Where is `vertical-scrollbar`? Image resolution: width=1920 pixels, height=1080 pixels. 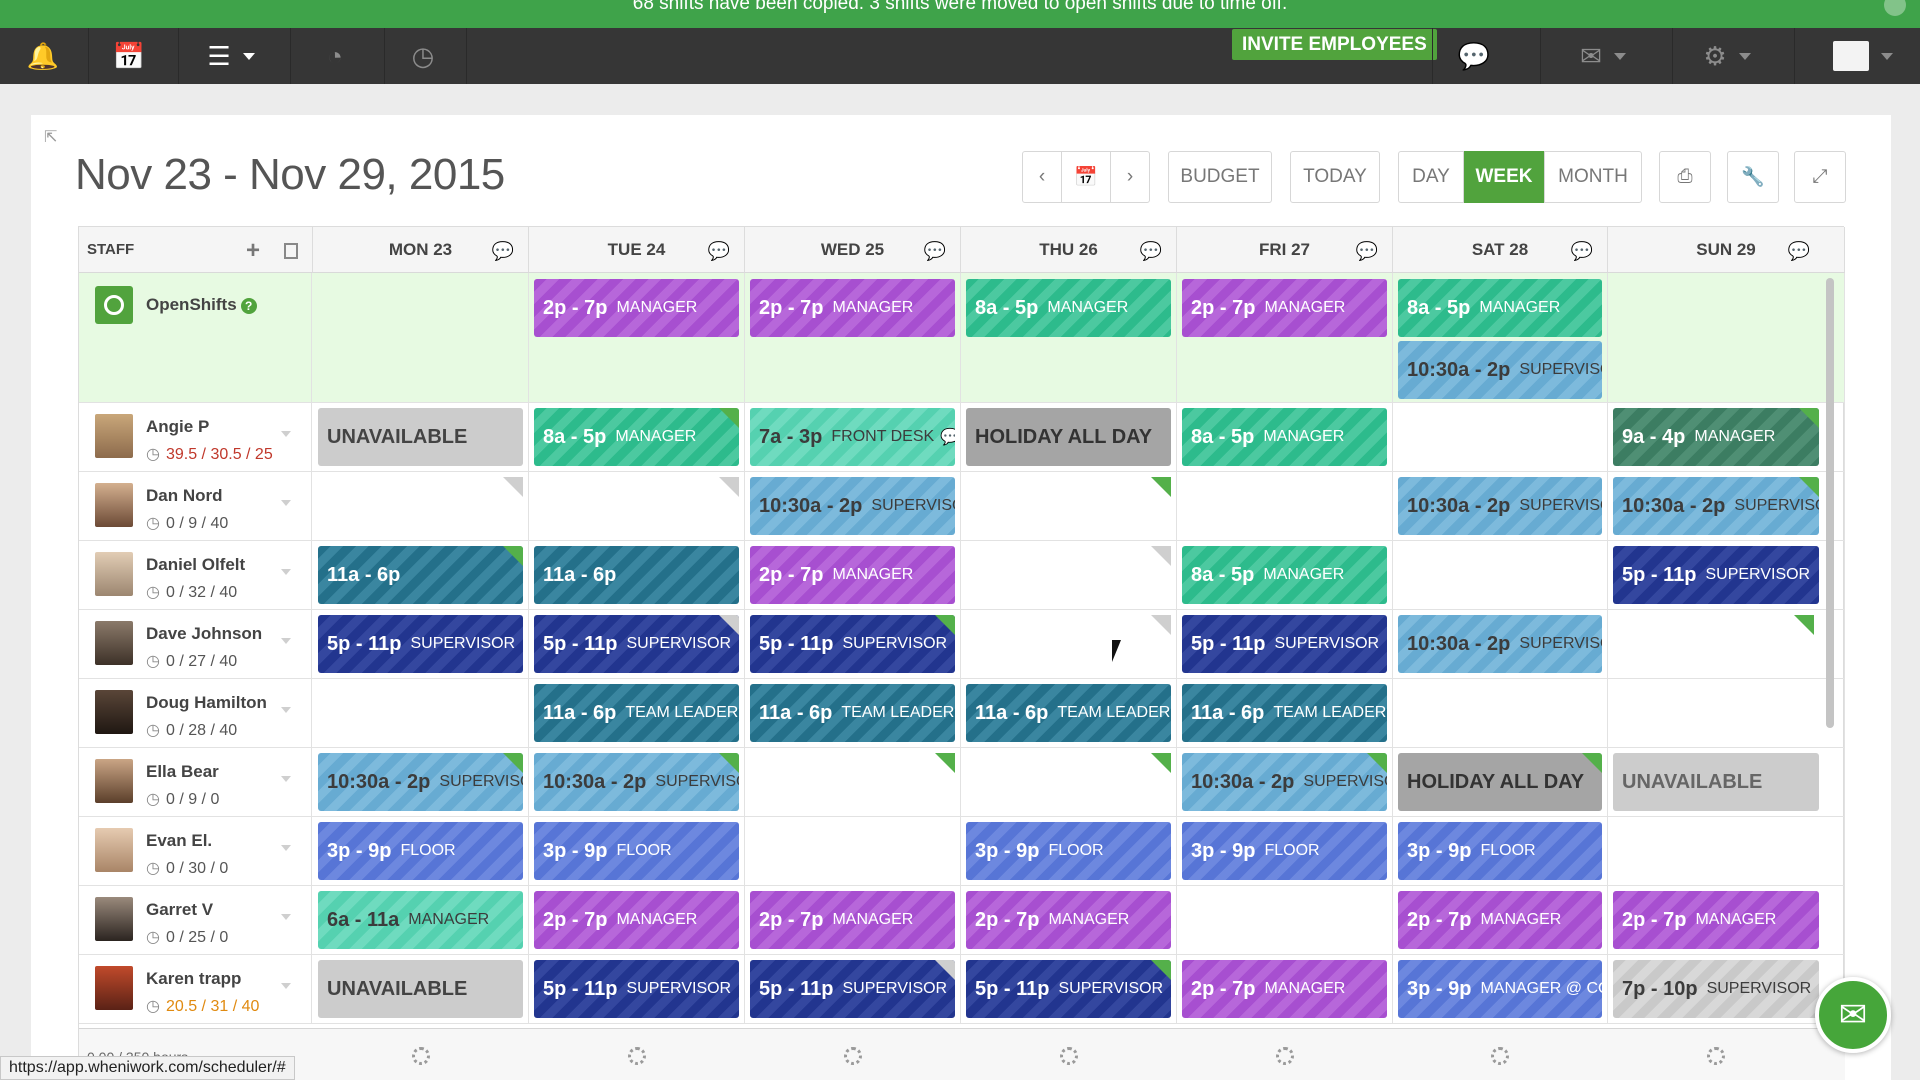 vertical-scrollbar is located at coordinates (1830, 503).